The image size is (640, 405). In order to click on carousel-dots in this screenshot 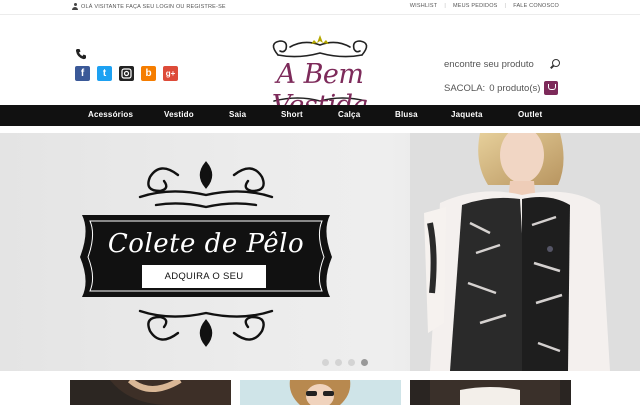, I will do `click(345, 362)`.